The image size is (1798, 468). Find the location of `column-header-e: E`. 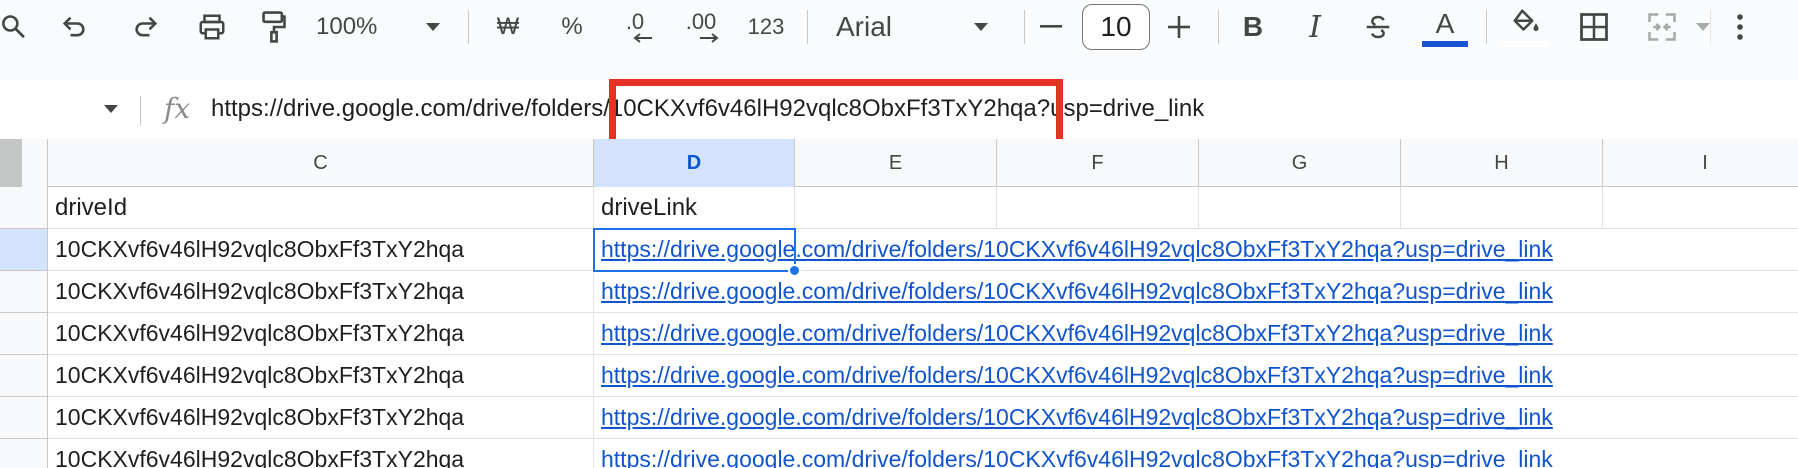

column-header-e: E is located at coordinates (896, 163).